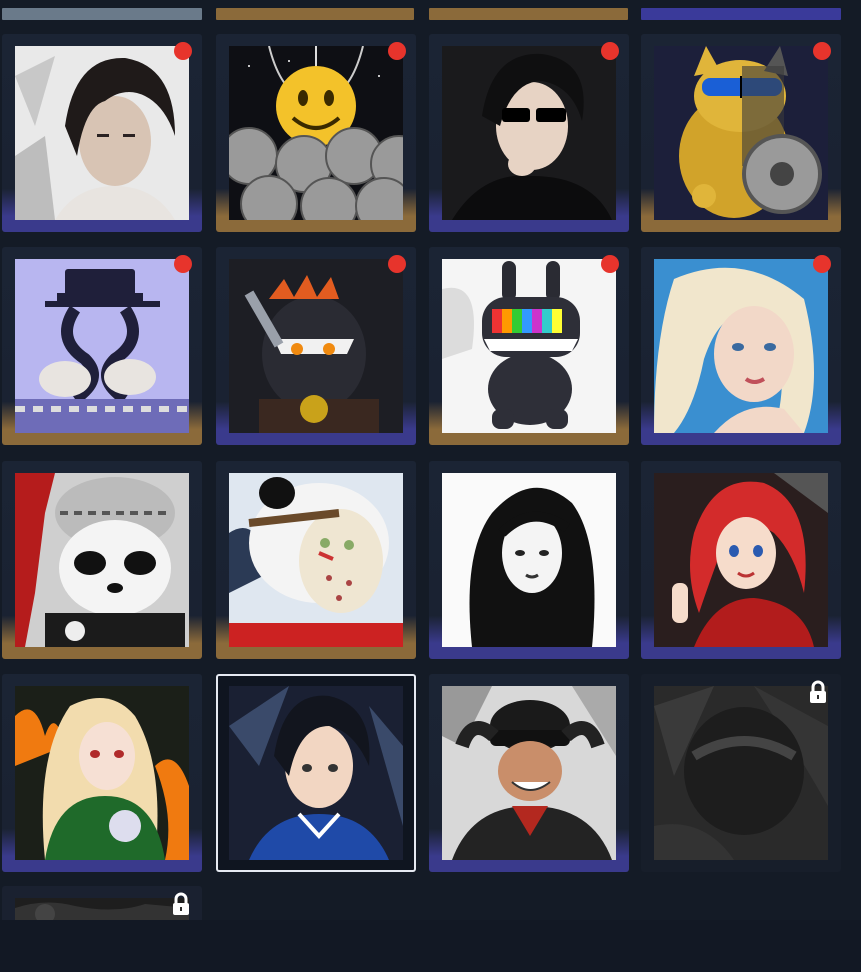  I want to click on avatar-image-blue-jersey-boy, so click(316, 773).